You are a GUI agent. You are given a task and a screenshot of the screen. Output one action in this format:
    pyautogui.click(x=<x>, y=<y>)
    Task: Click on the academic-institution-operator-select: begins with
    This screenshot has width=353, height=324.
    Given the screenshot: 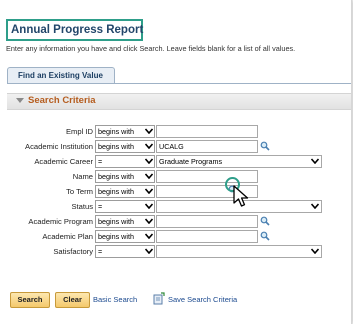 What is the action you would take?
    pyautogui.click(x=125, y=146)
    